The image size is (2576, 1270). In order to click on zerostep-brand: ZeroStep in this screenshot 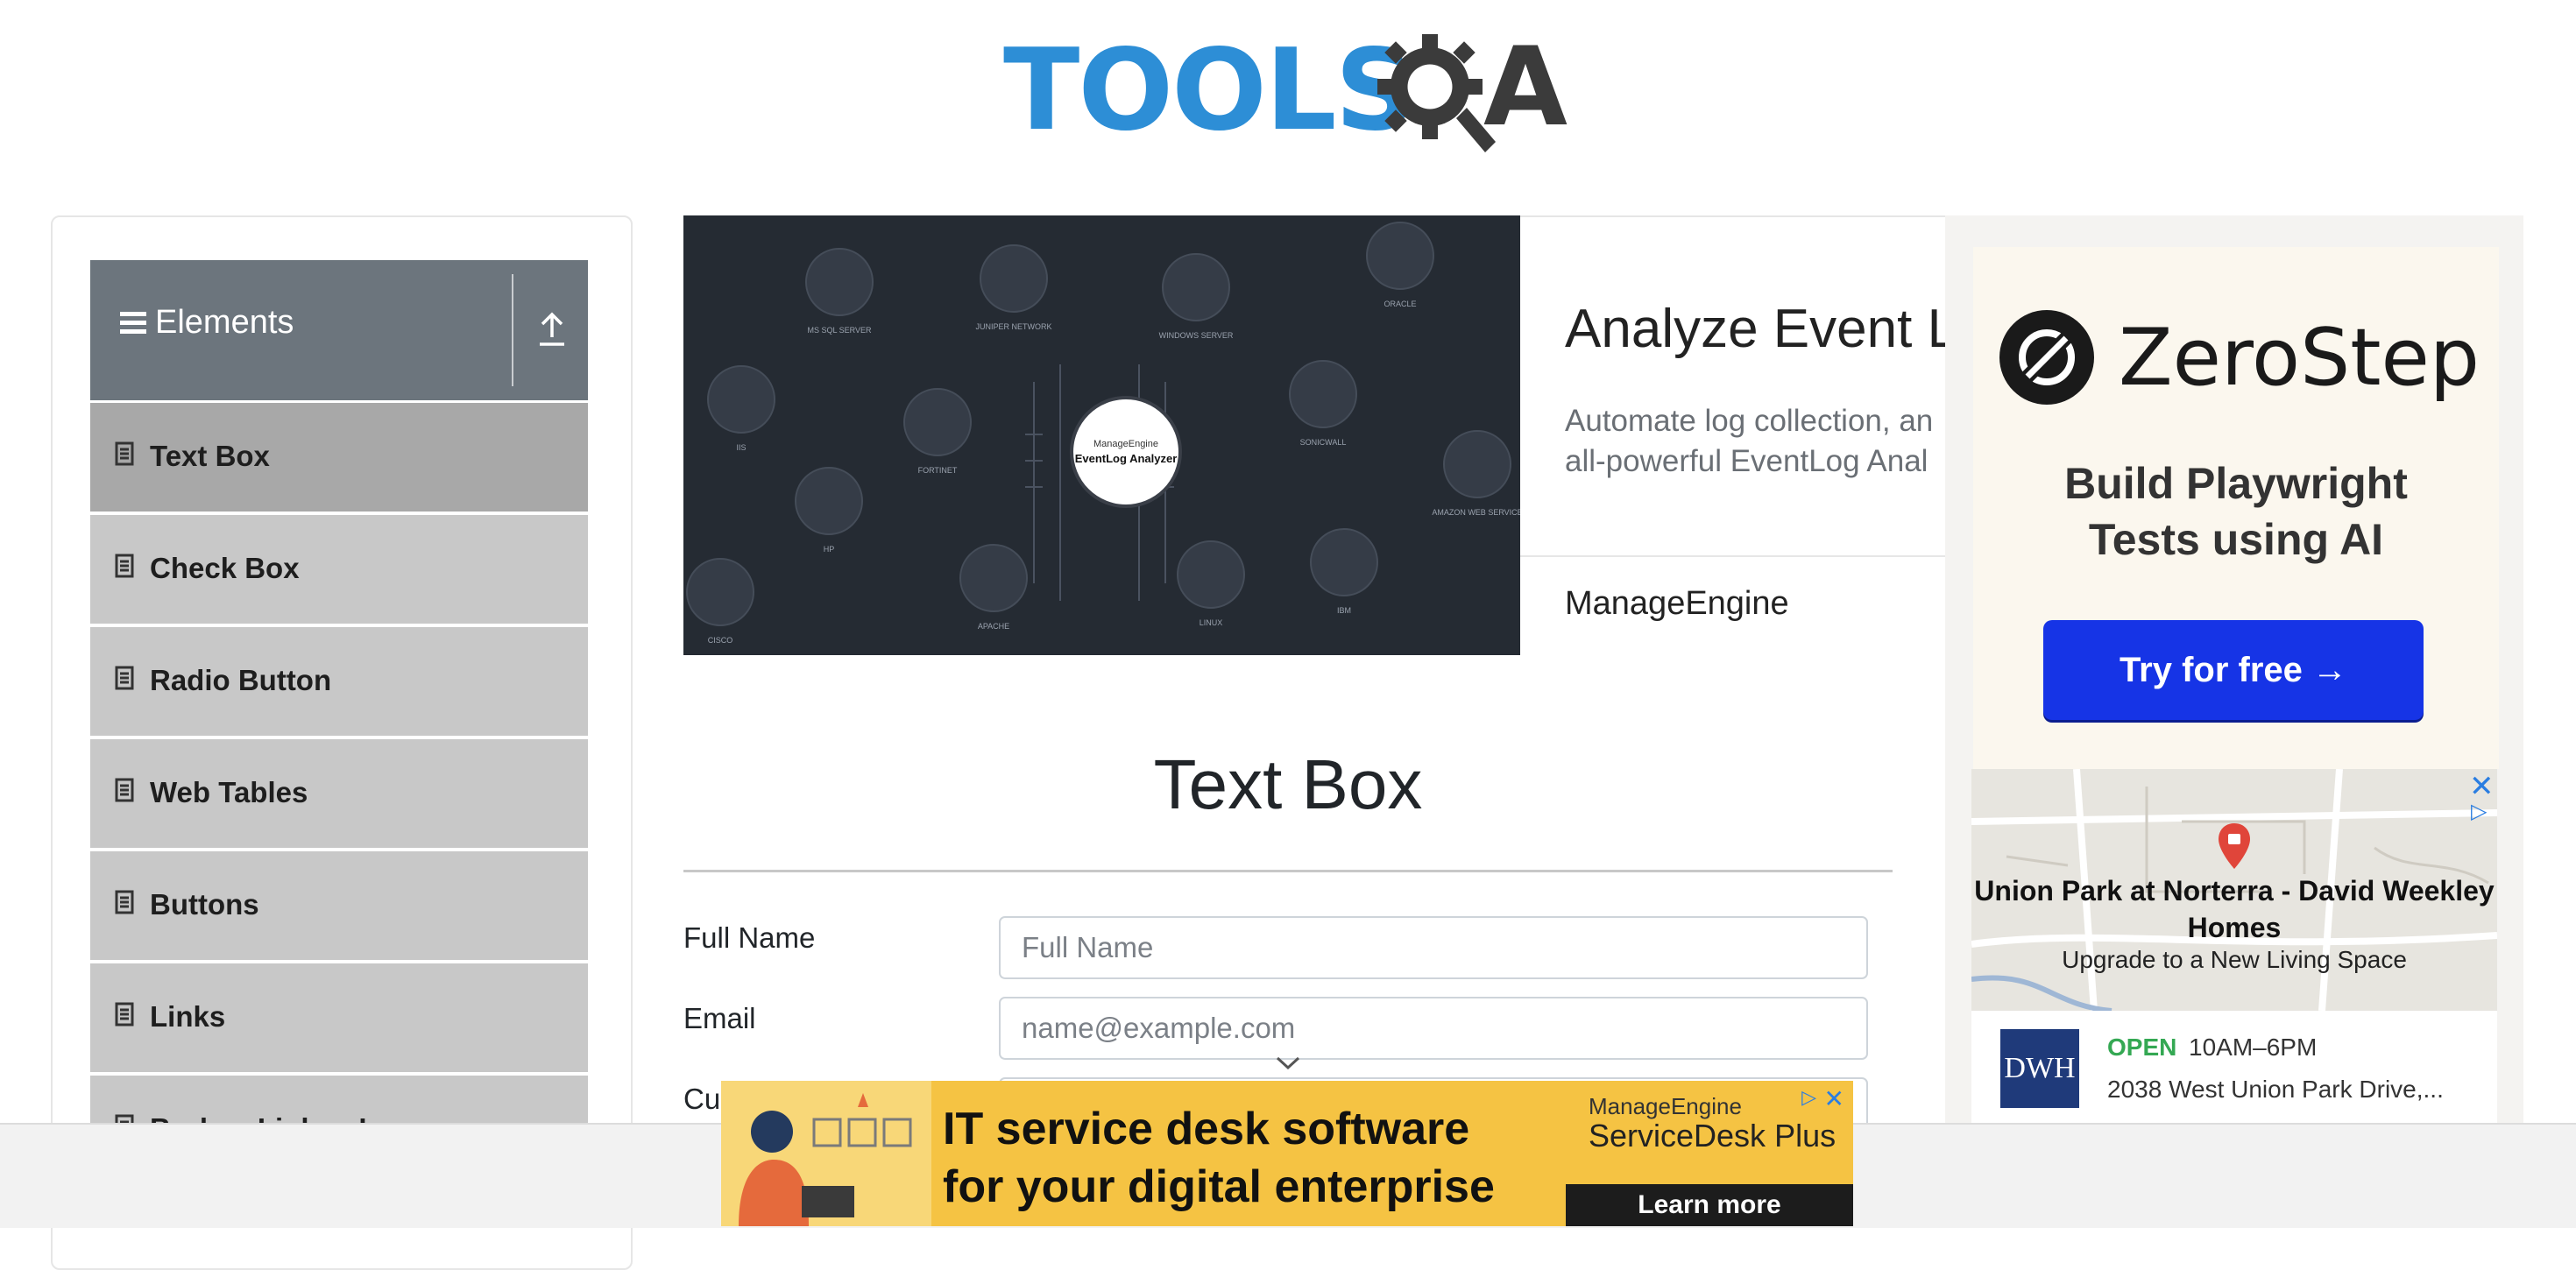, I will do `click(2299, 358)`.